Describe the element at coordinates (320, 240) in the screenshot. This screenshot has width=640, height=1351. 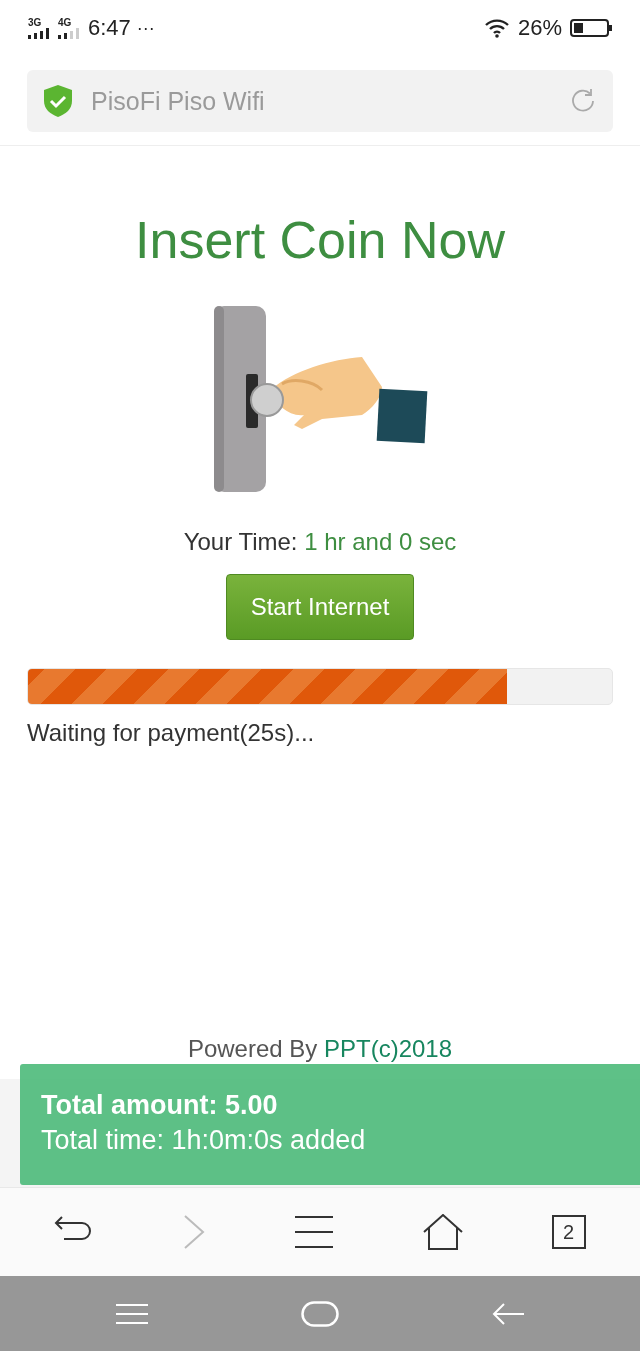
I see `page-heading: Insert Coin Now` at that location.